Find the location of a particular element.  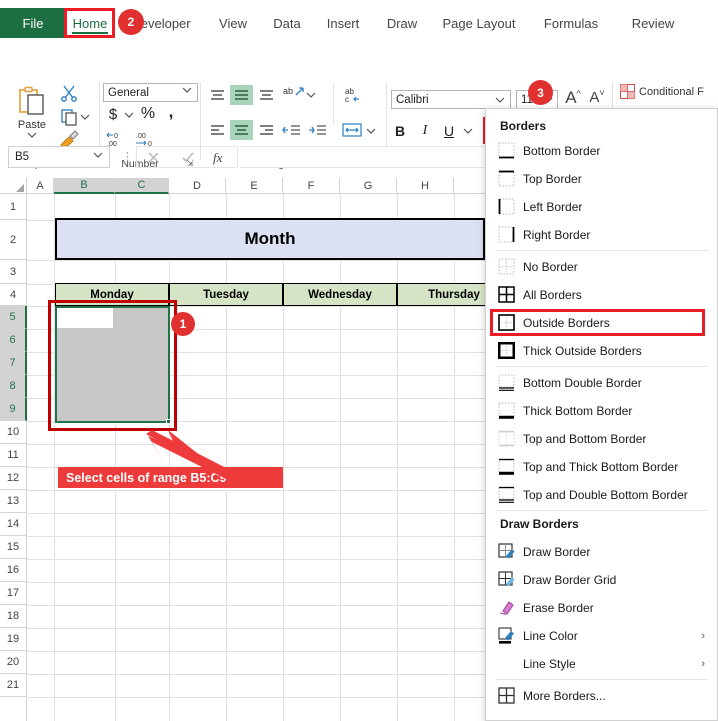

align-right-icon is located at coordinates (266, 130).